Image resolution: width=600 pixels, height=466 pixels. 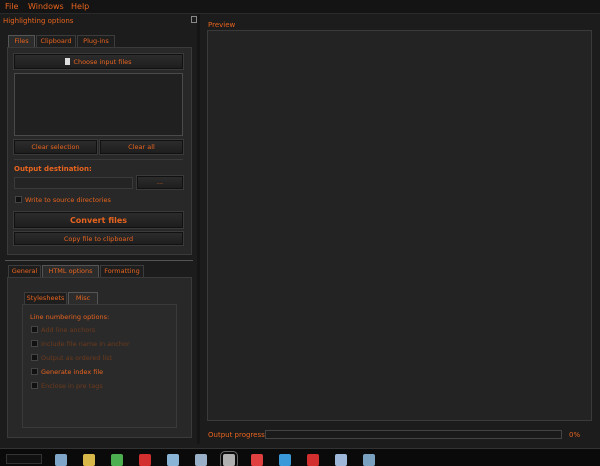 What do you see at coordinates (80, 6) in the screenshot?
I see `menu-help: Help` at bounding box center [80, 6].